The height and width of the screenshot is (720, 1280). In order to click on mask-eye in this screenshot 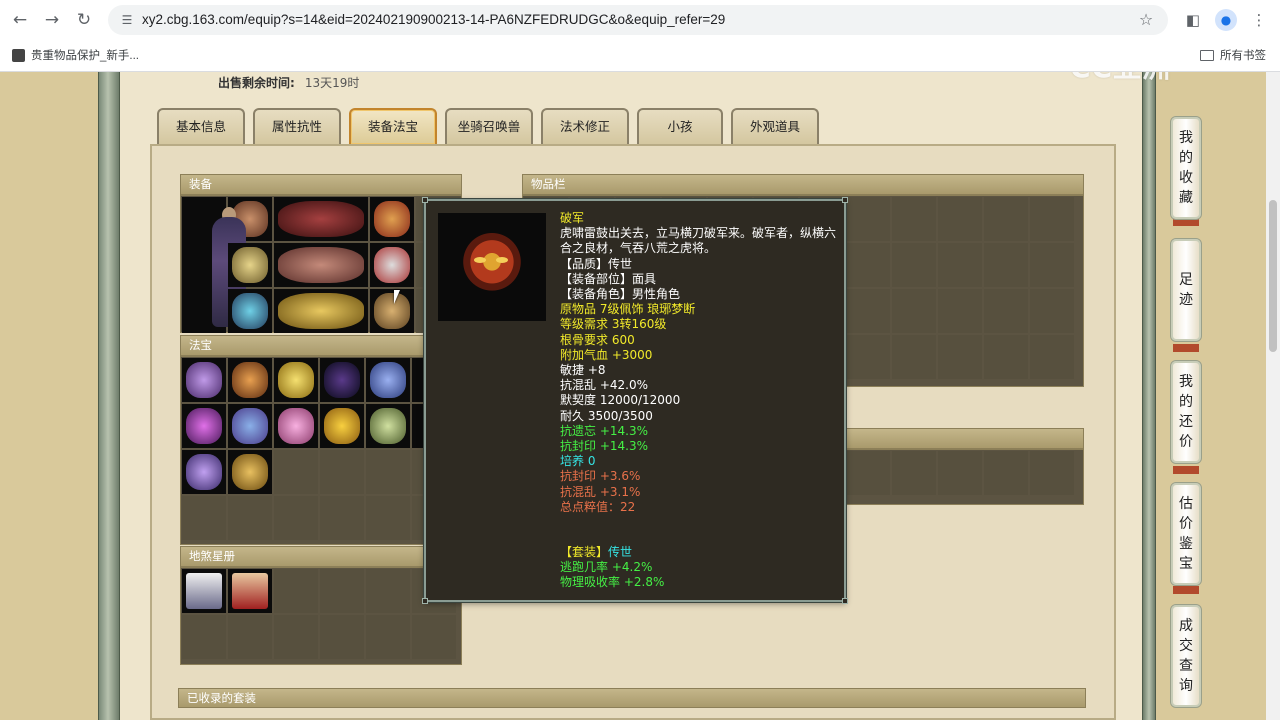, I will do `click(480, 260)`.